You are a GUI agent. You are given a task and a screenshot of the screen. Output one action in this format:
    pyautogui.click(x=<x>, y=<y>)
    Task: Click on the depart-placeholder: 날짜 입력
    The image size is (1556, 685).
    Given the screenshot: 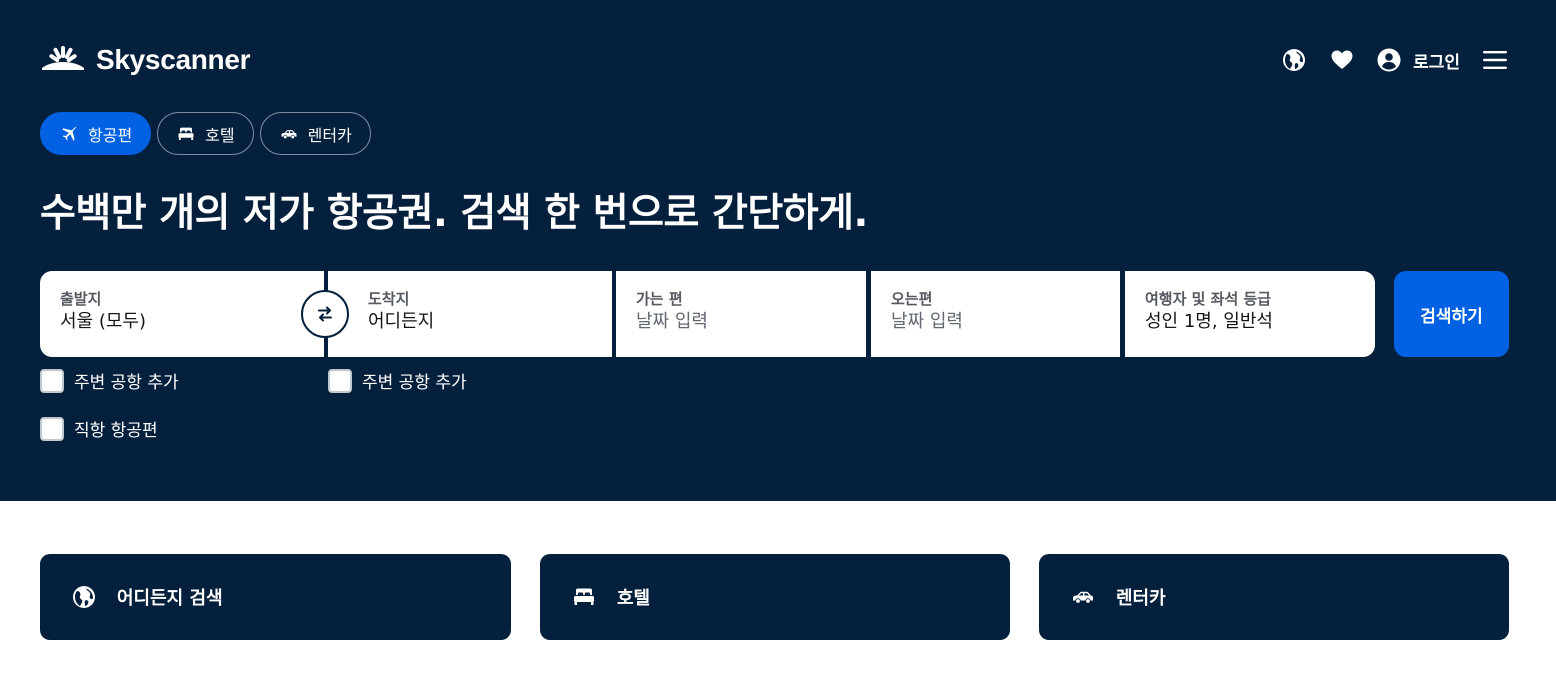 What is the action you would take?
    pyautogui.click(x=672, y=321)
    